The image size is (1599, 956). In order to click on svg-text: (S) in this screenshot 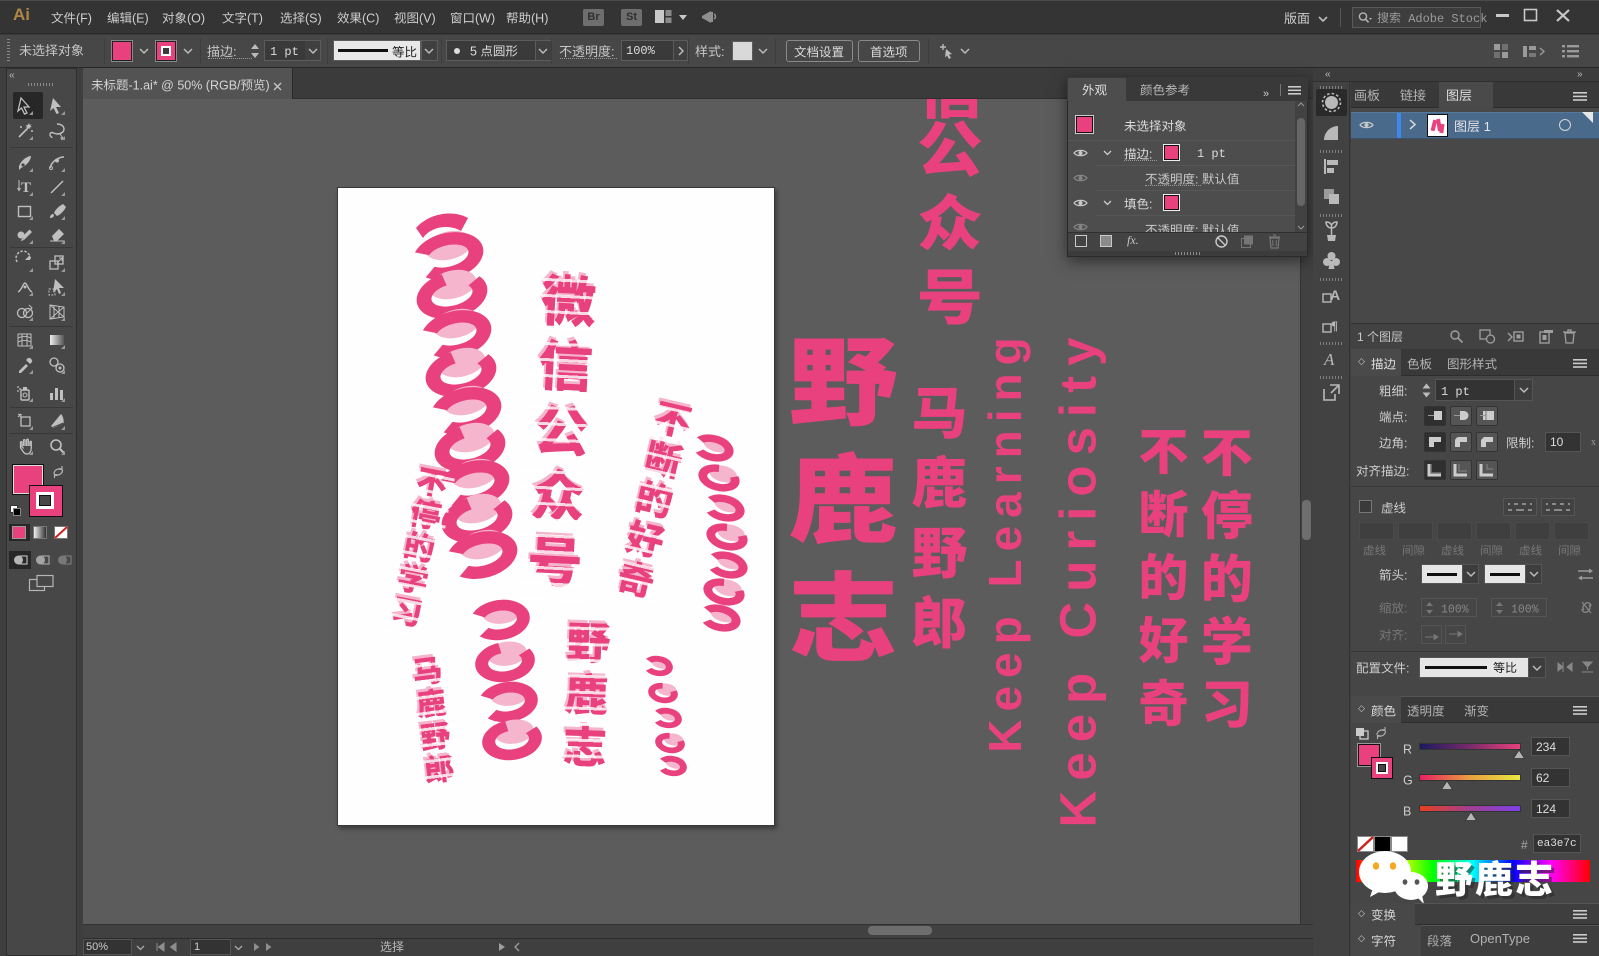, I will do `click(313, 18)`.